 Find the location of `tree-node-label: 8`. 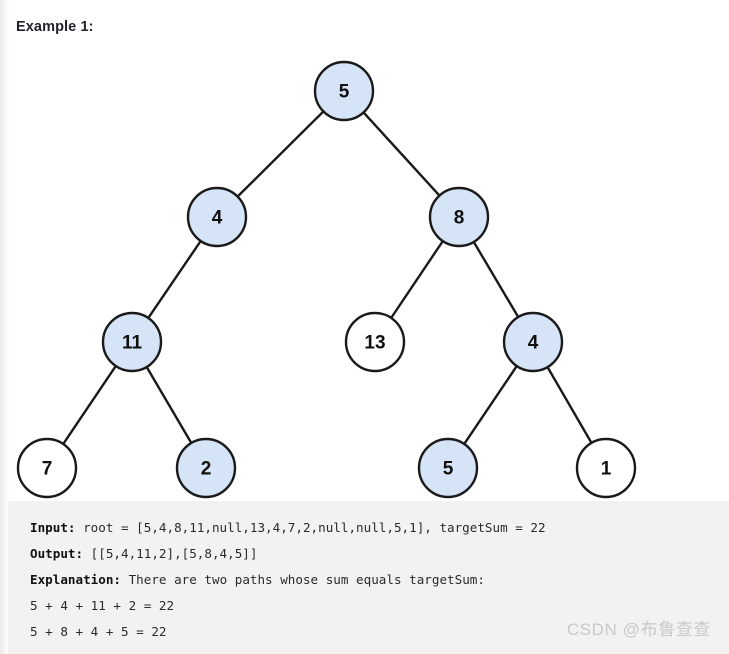

tree-node-label: 8 is located at coordinates (459, 218).